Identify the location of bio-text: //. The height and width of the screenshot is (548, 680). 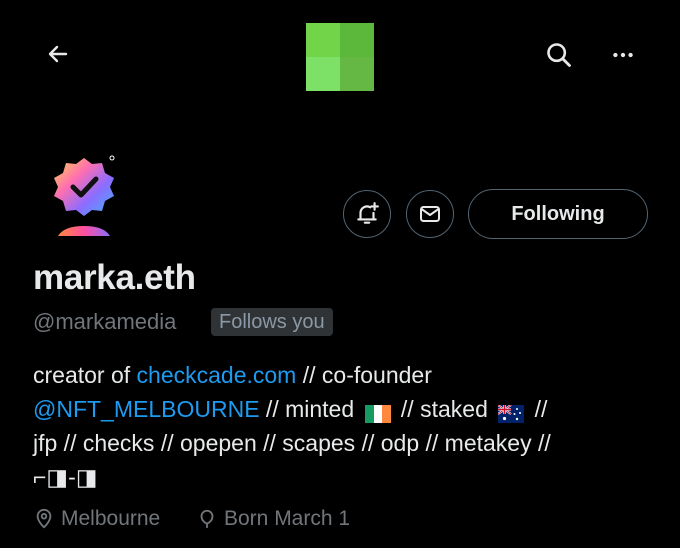
(538, 409).